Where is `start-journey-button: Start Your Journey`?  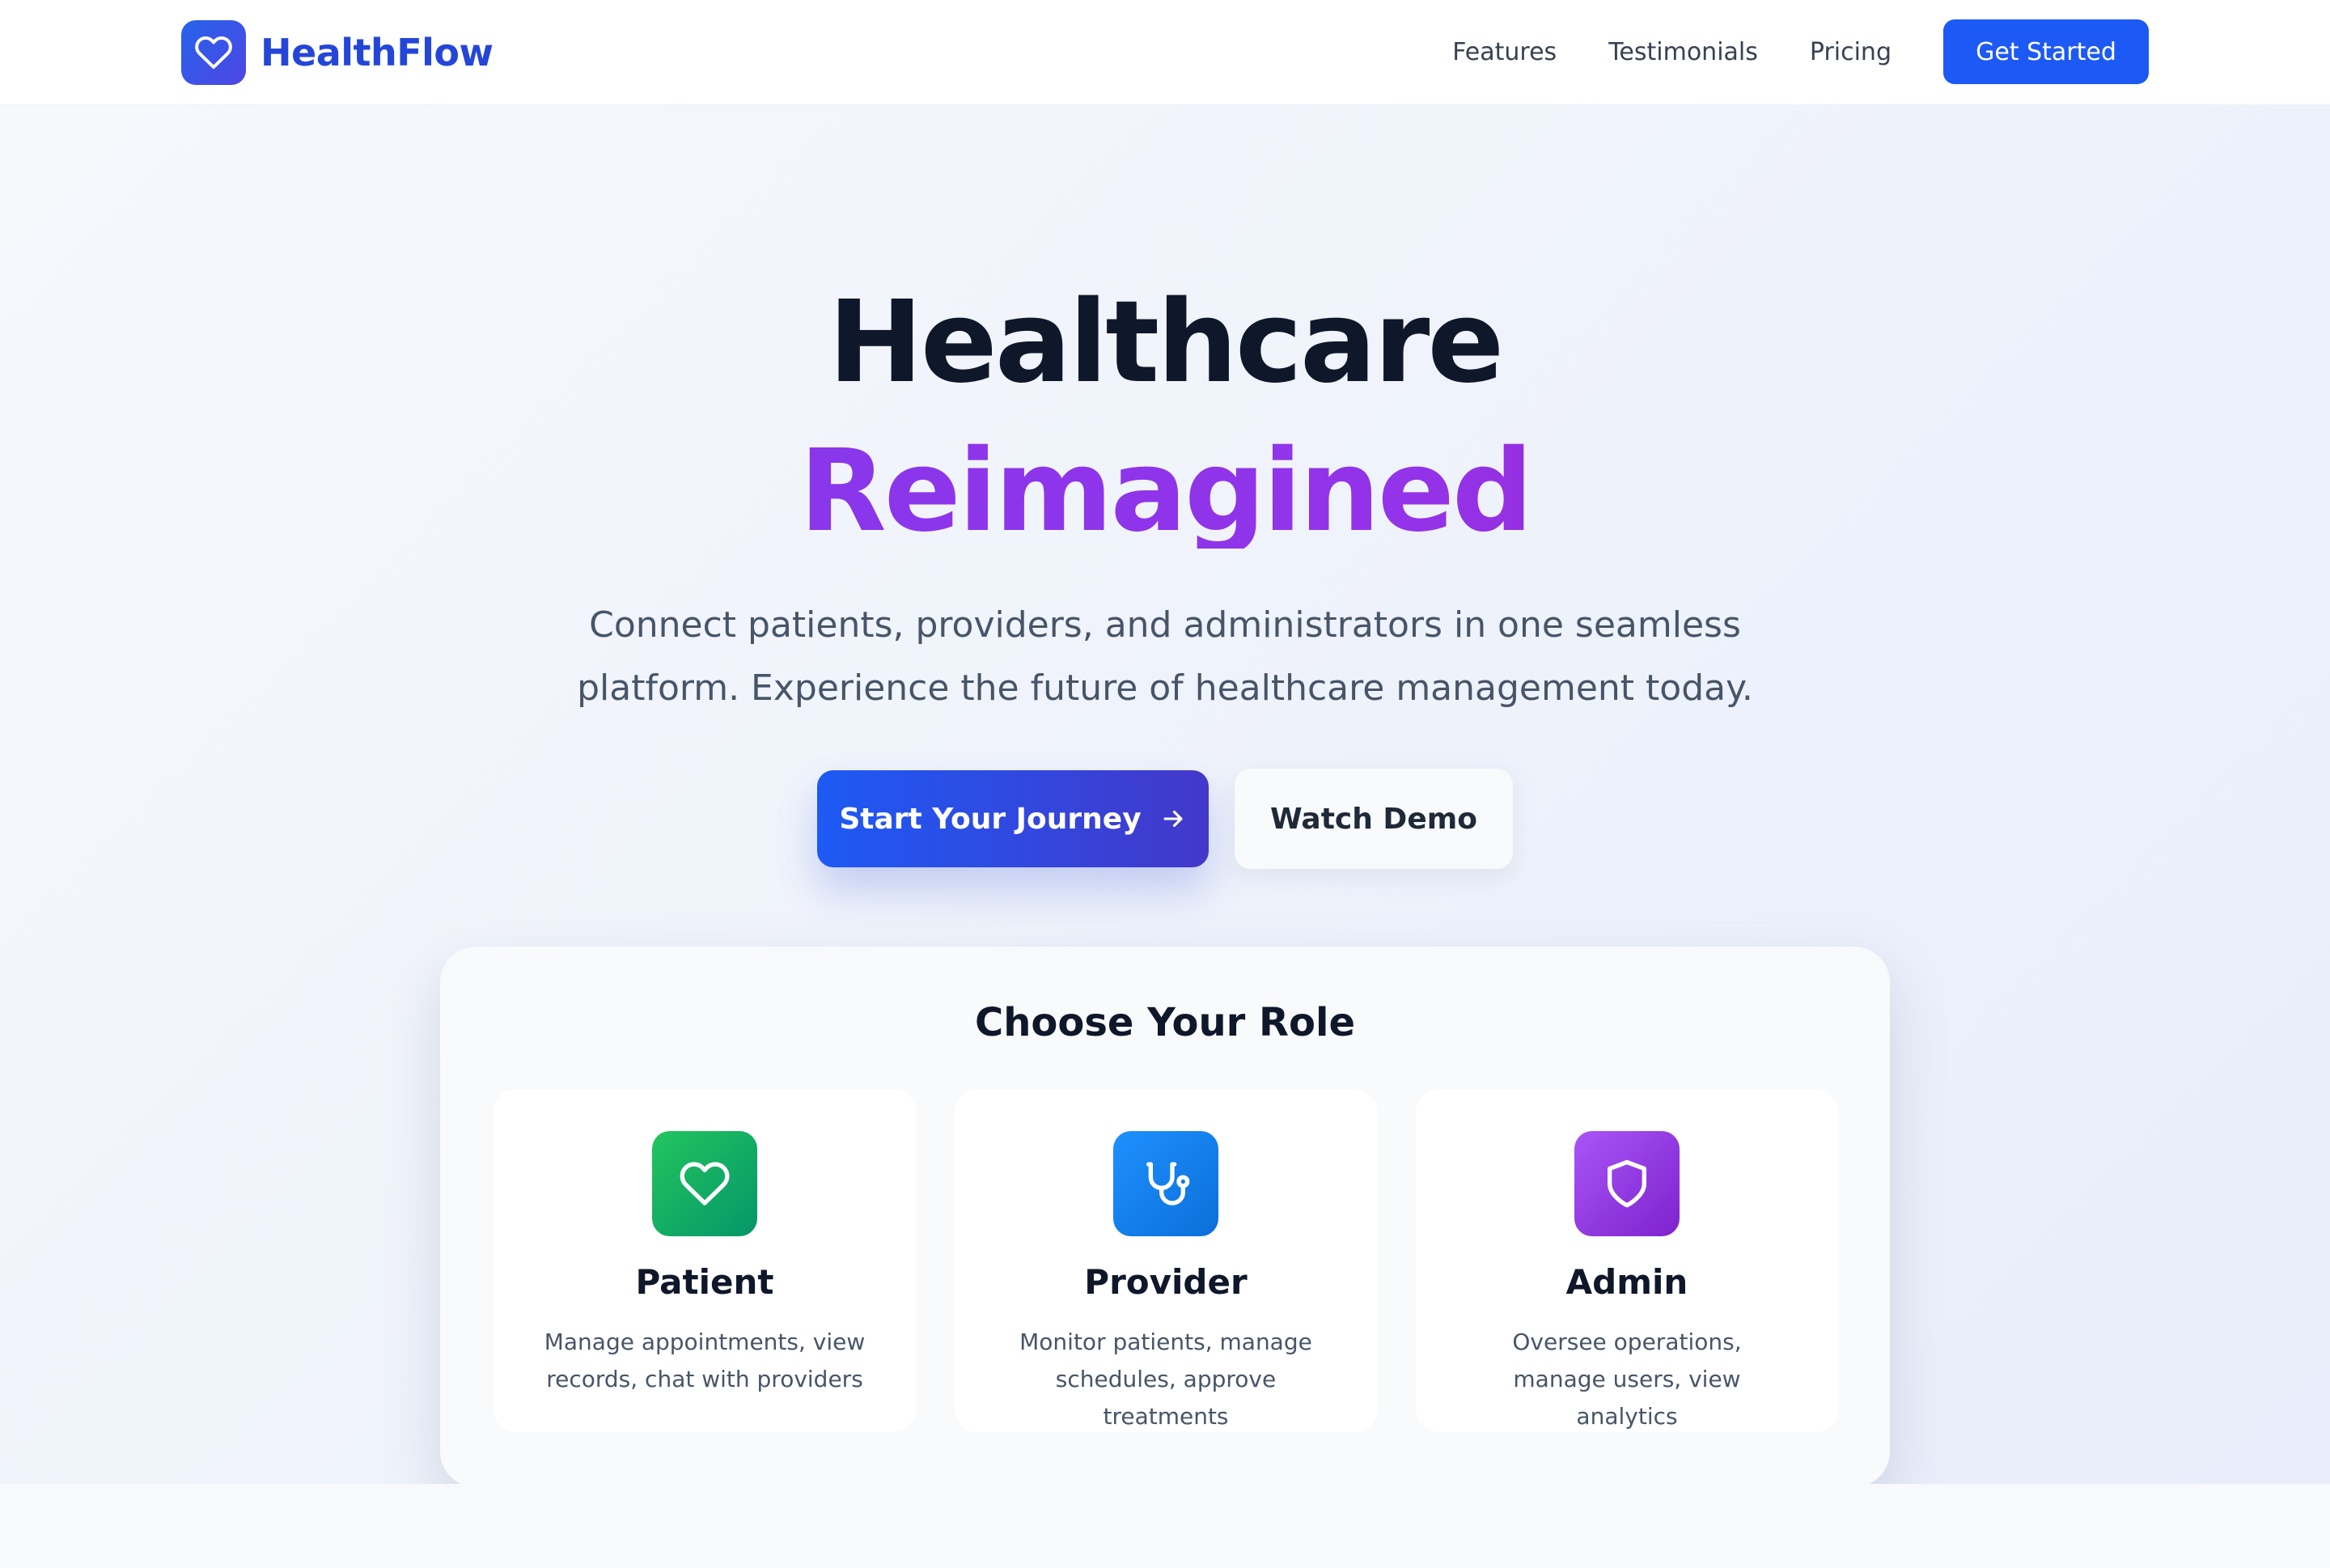
start-journey-button: Start Your Journey is located at coordinates (1013, 819).